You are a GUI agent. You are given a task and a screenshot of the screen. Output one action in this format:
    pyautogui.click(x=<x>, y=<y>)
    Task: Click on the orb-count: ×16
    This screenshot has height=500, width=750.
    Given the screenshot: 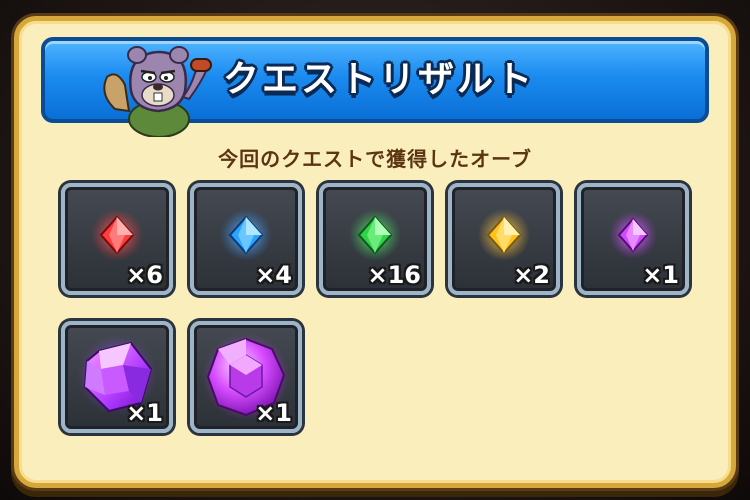 What is the action you would take?
    pyautogui.click(x=394, y=275)
    